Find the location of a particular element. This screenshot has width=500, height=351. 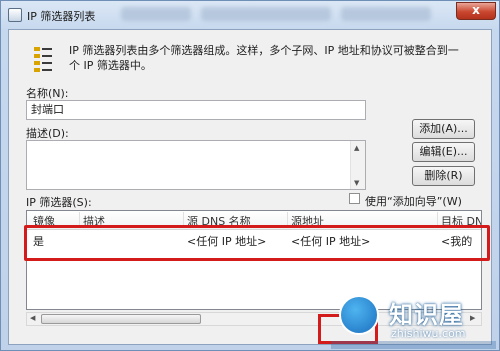

close-button: x is located at coordinates (476, 11).